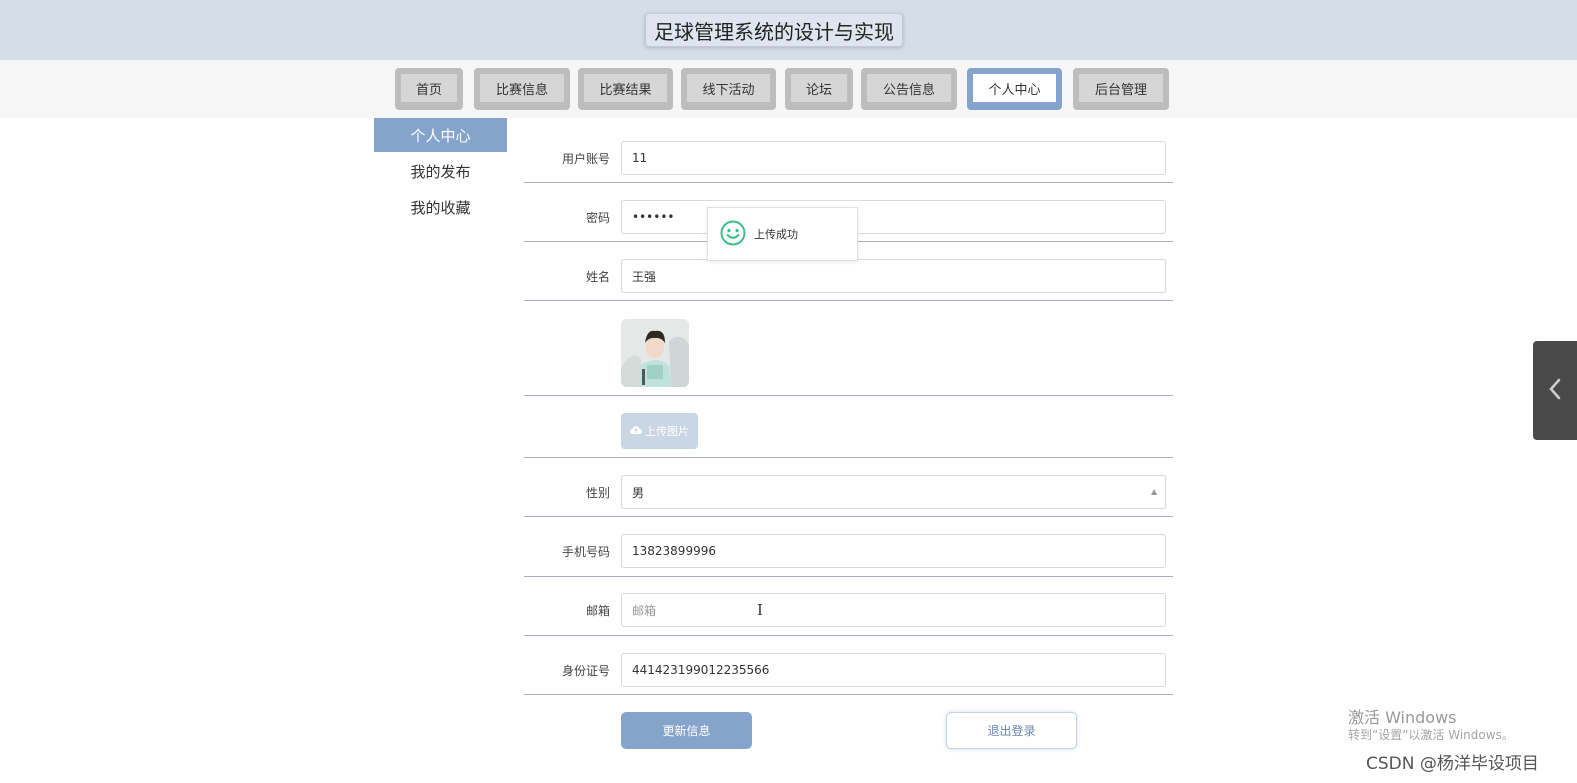 Image resolution: width=1577 pixels, height=783 pixels. I want to click on update-info-button: 更新信息, so click(686, 730).